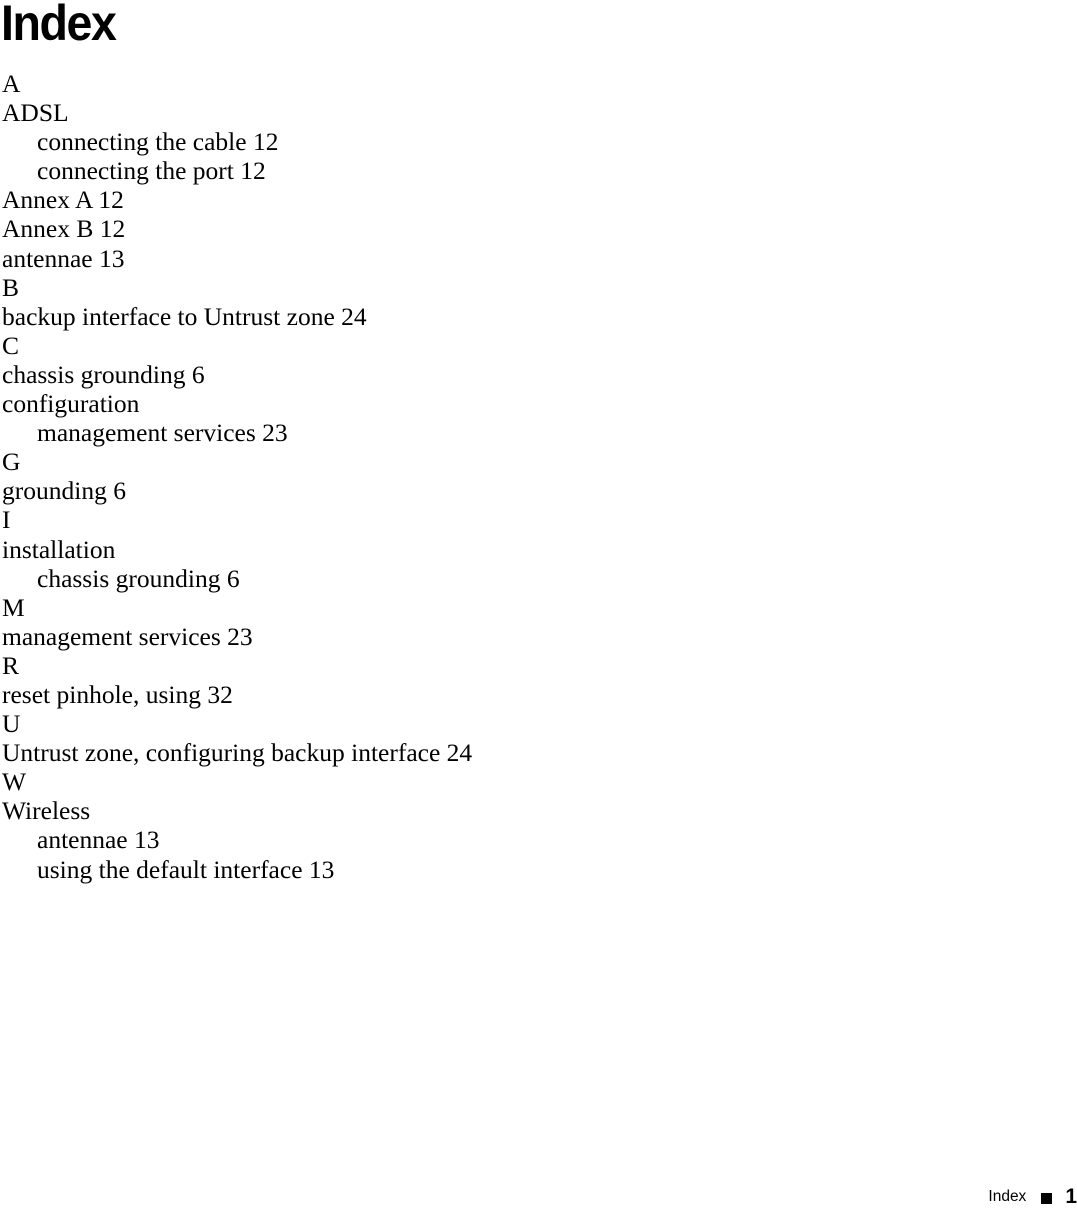  What do you see at coordinates (35, 113) in the screenshot?
I see `index-entry: ADSL` at bounding box center [35, 113].